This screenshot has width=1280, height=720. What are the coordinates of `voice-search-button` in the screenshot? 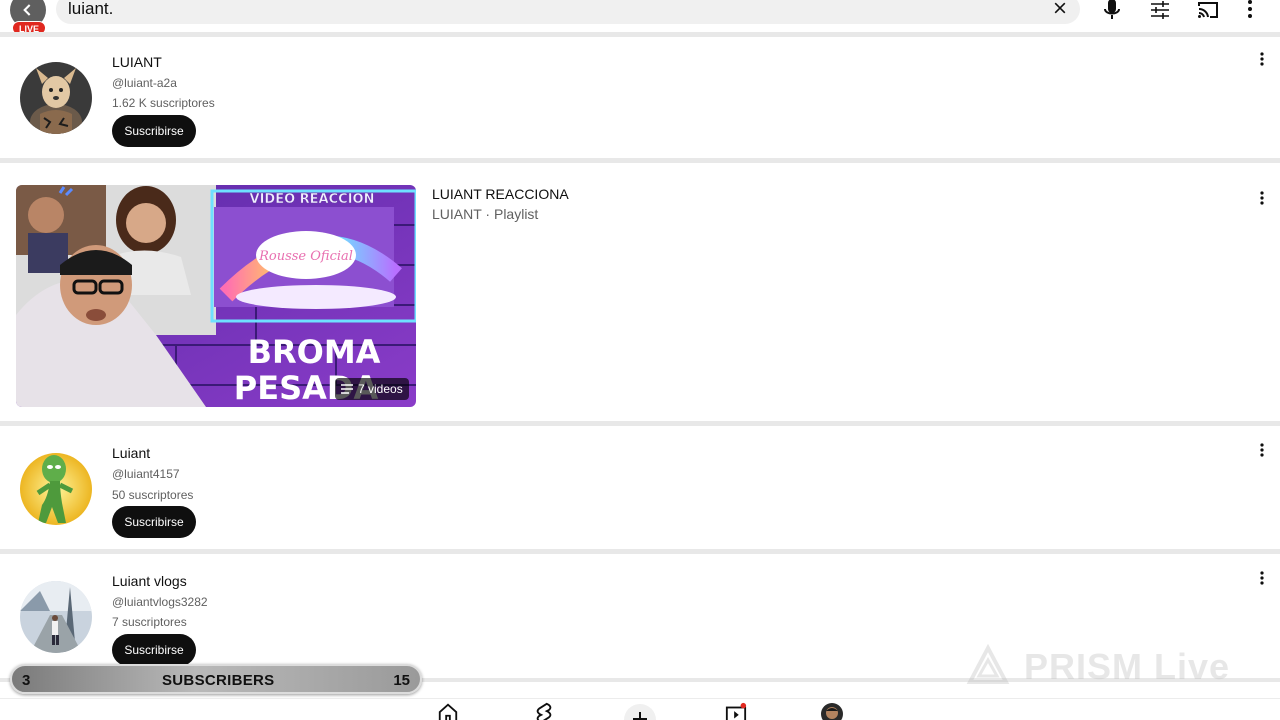 It's located at (1112, 12).